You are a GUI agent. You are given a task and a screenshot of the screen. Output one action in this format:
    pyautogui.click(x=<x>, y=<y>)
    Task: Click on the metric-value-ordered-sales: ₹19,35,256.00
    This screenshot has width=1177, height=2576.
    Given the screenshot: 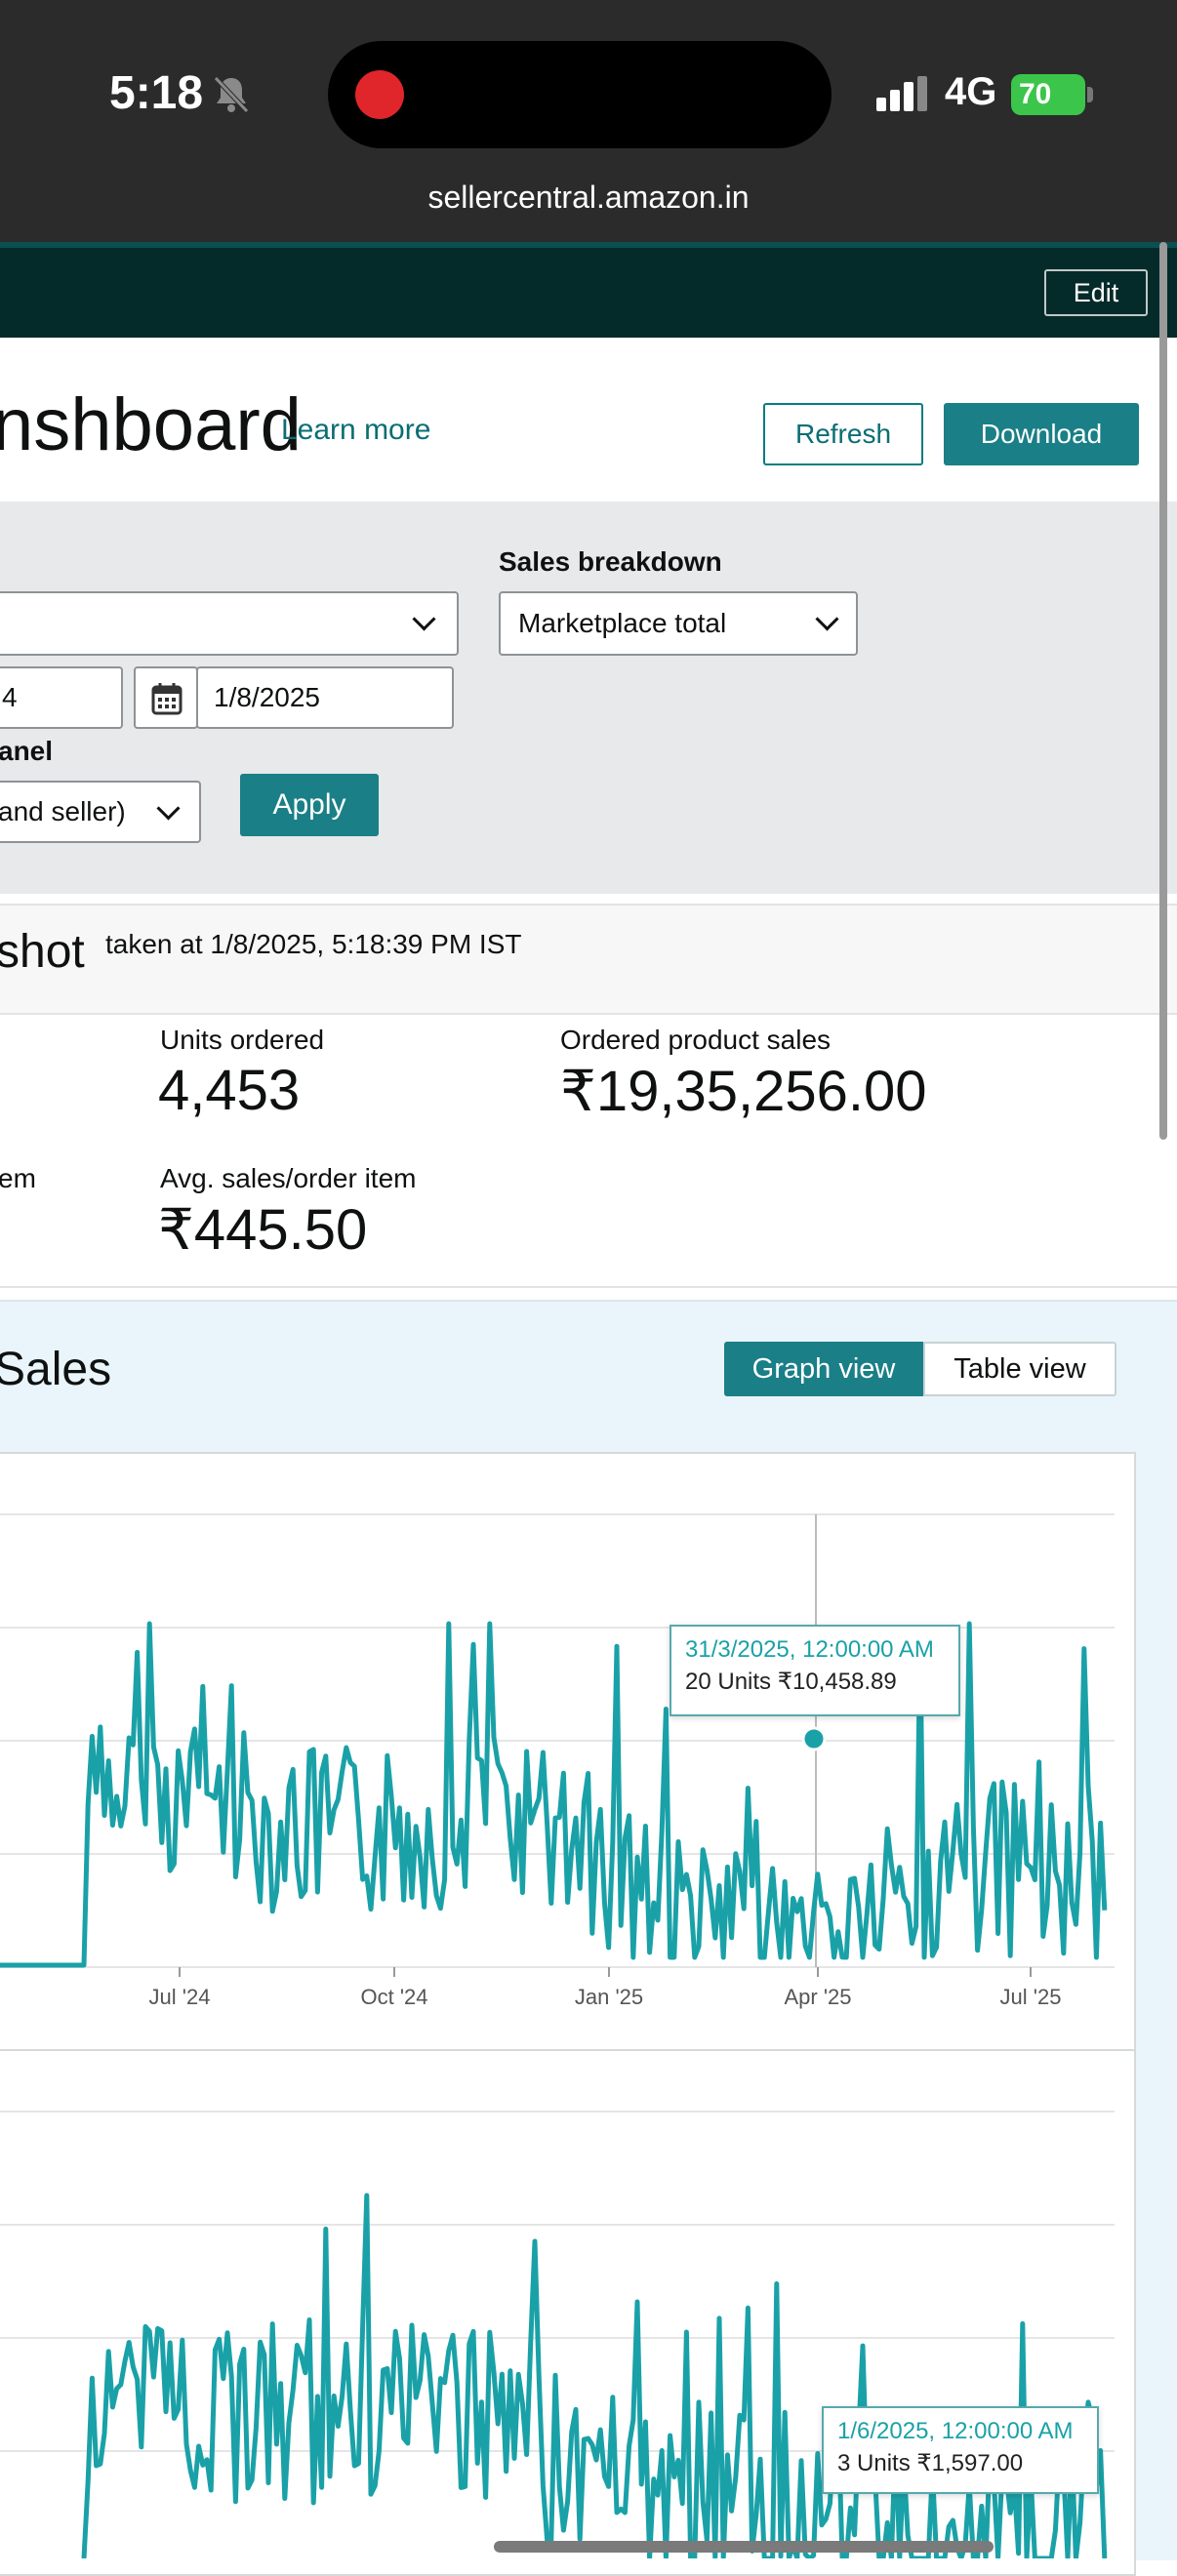 What is the action you would take?
    pyautogui.click(x=743, y=1091)
    